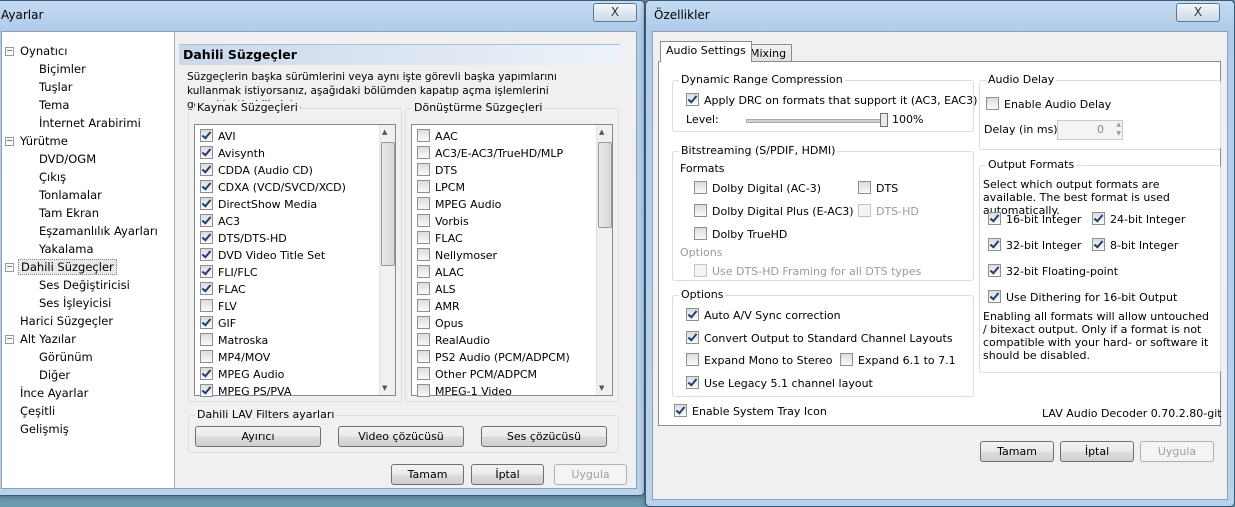 This screenshot has height=507, width=1235. What do you see at coordinates (54, 105) in the screenshot?
I see `tree-item-tema: Tema` at bounding box center [54, 105].